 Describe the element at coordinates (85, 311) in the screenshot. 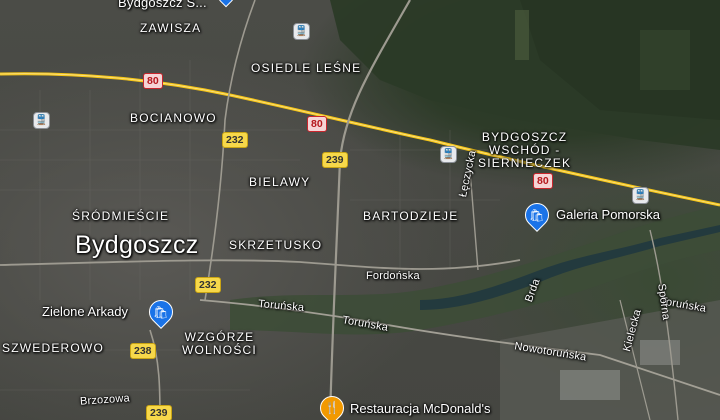

I see `poi-zielone-arkady: Zielone Arkady` at that location.